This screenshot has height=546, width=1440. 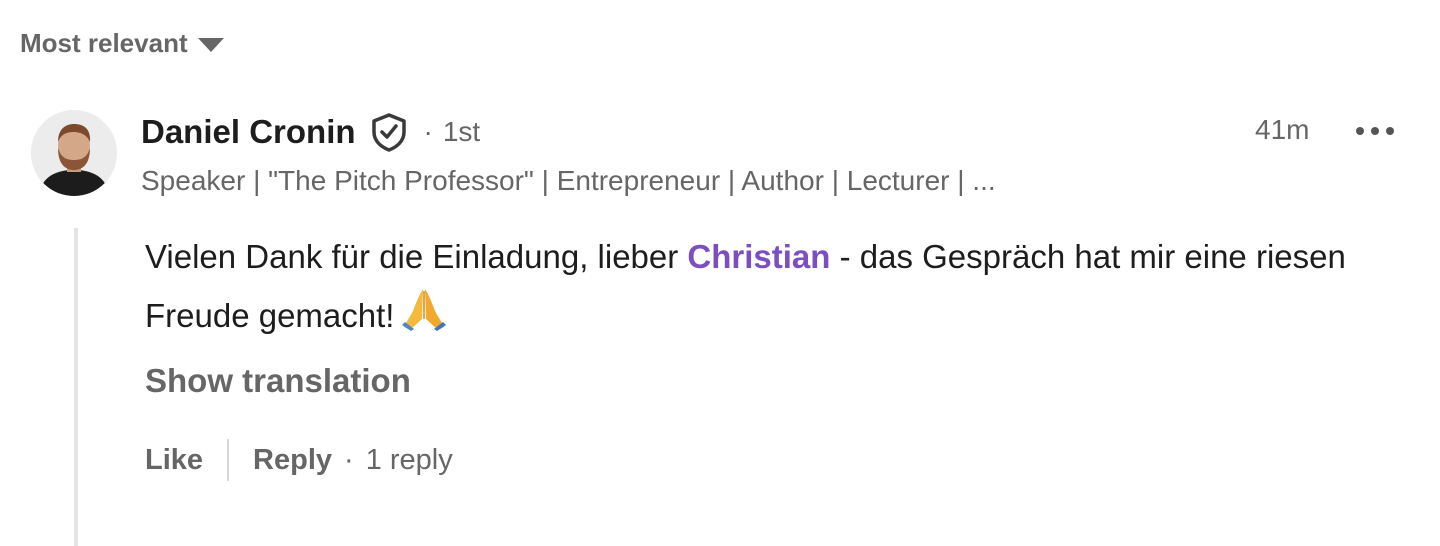 What do you see at coordinates (758, 256) in the screenshot?
I see `mention-link: Christian` at bounding box center [758, 256].